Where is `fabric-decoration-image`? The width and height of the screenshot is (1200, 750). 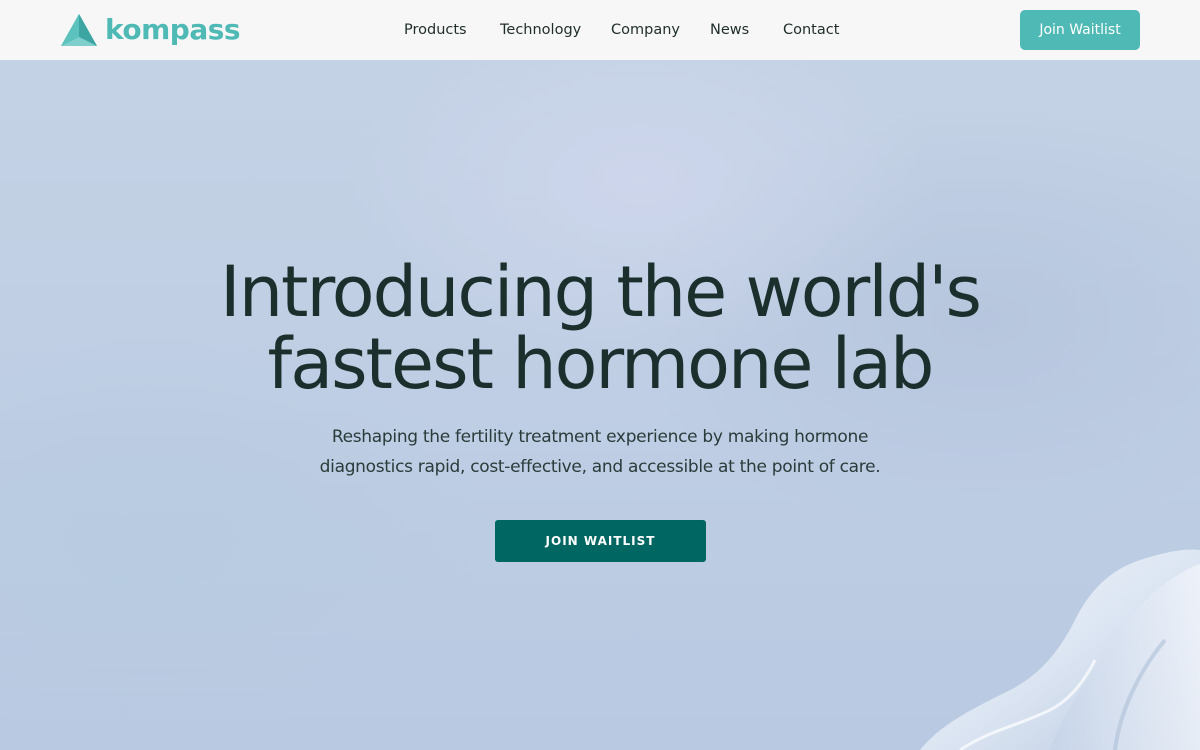
fabric-decoration-image is located at coordinates (1060, 649).